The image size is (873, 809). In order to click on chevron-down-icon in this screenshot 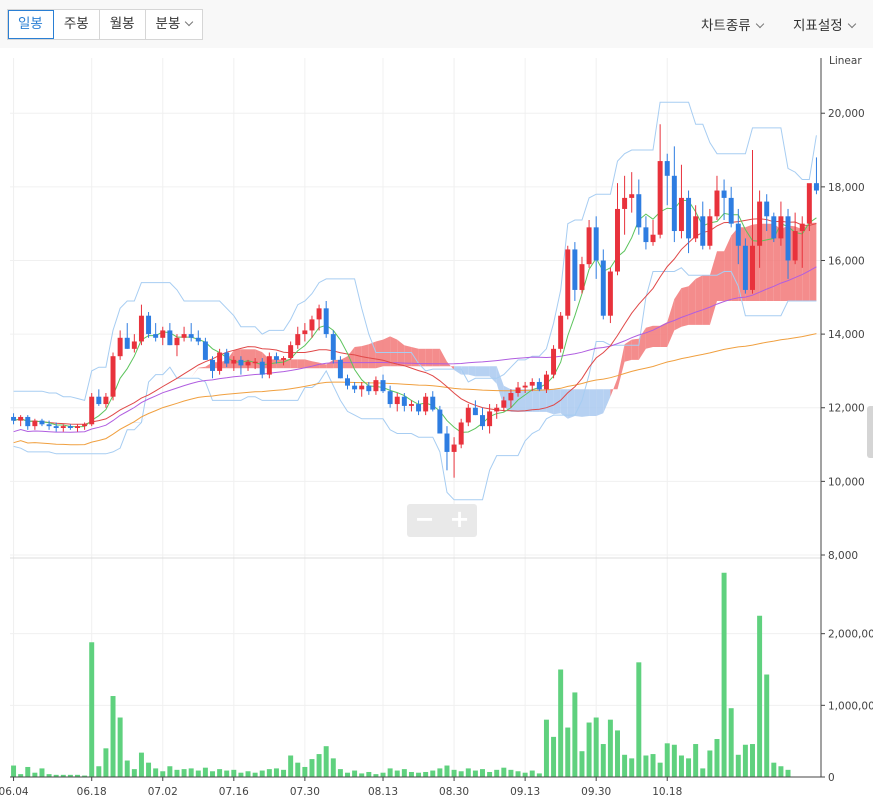, I will do `click(851, 24)`.